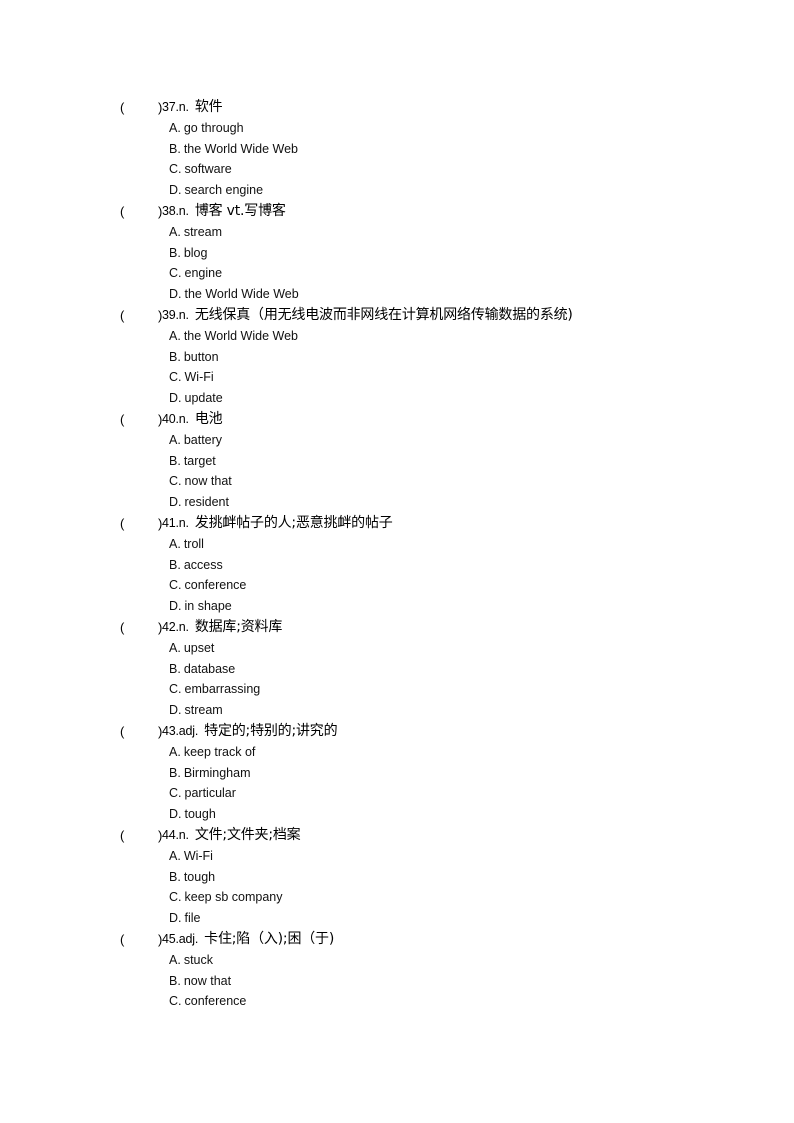 The width and height of the screenshot is (794, 1123). What do you see at coordinates (397, 856) in the screenshot?
I see `option-item: A. Wi-Fi` at bounding box center [397, 856].